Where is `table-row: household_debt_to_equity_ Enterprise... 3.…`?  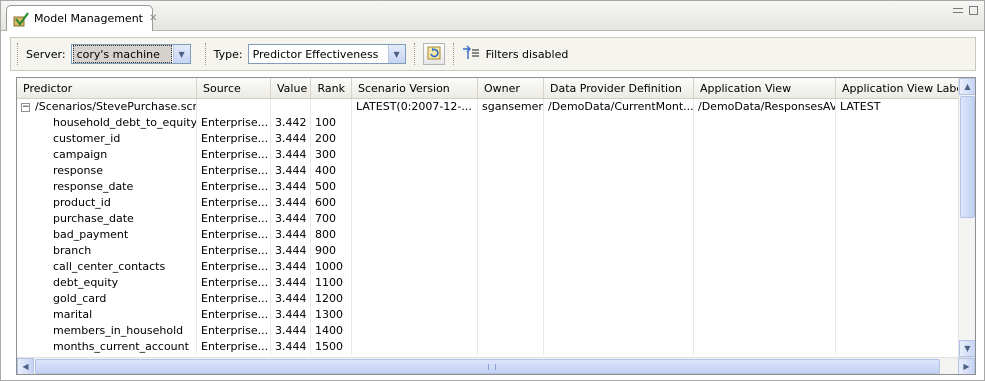 table-row: household_debt_to_equity_ Enterprise... 3.… is located at coordinates (488, 123).